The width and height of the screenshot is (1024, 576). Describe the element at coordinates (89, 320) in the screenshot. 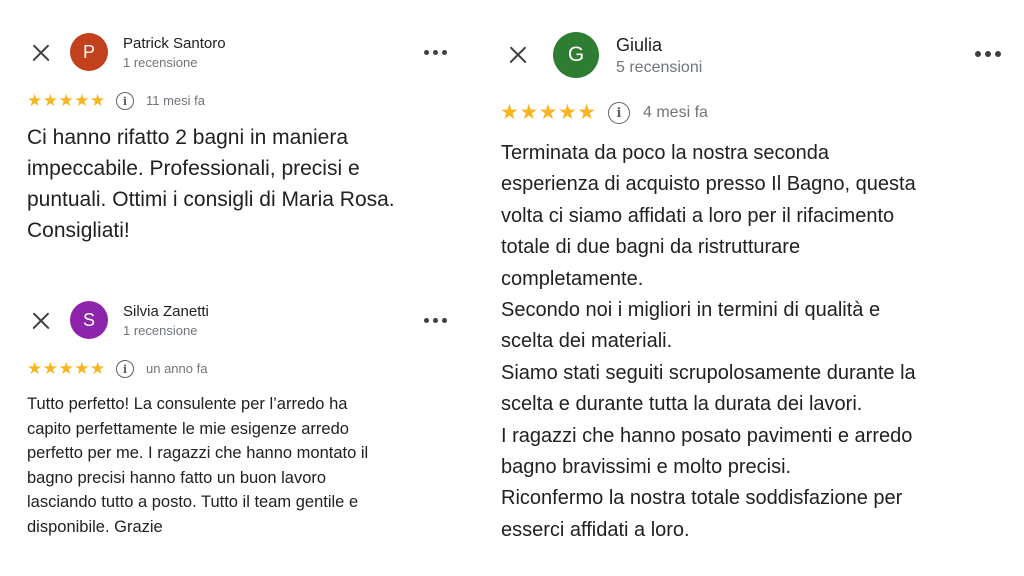

I see `avatar: S` at that location.